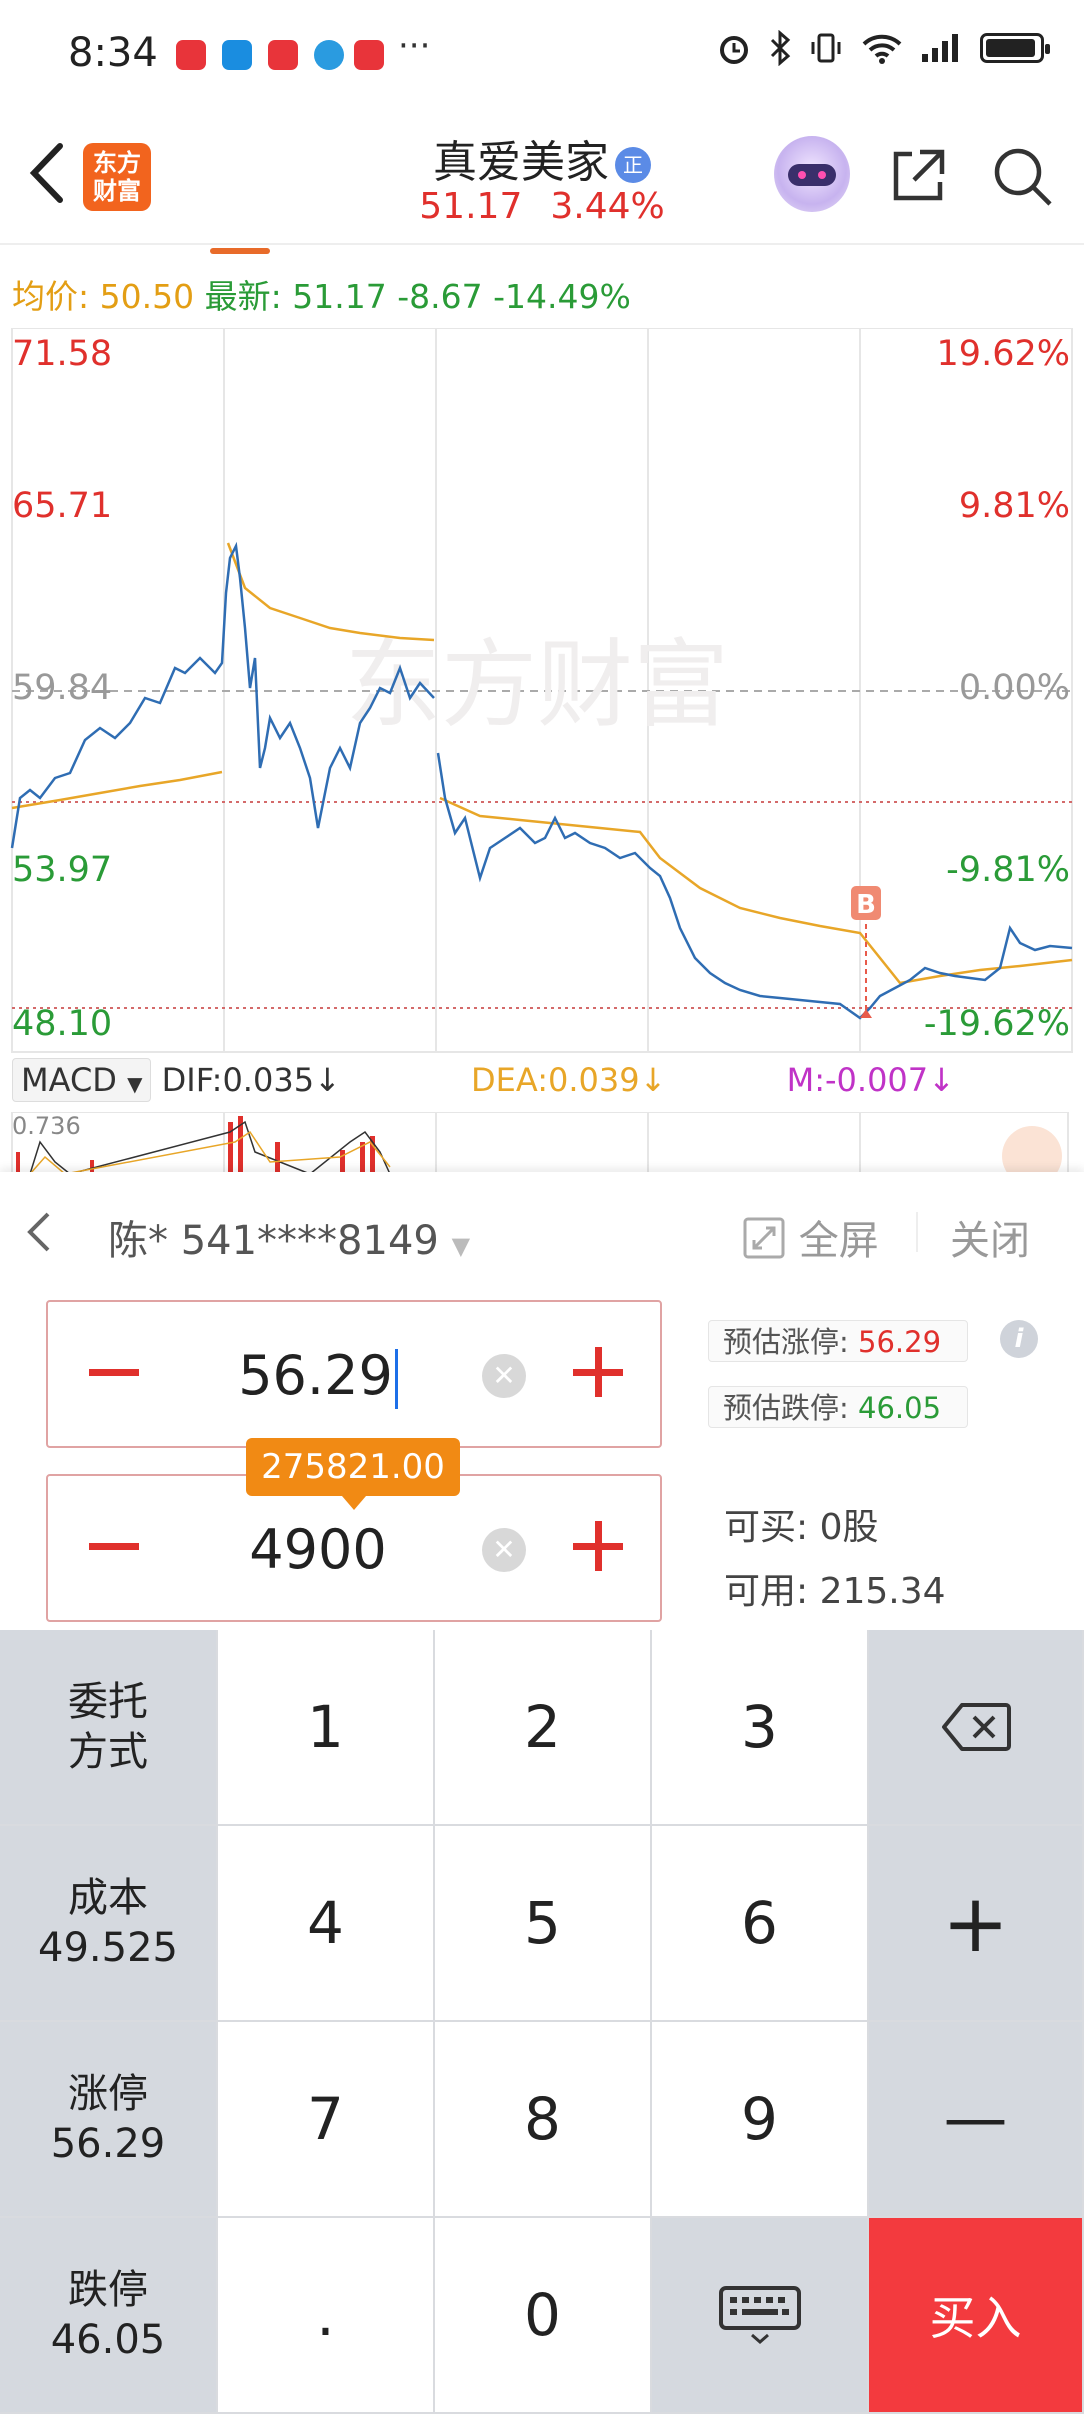  Describe the element at coordinates (766, 1527) in the screenshot. I see `can-buy-label: 可买:` at that location.